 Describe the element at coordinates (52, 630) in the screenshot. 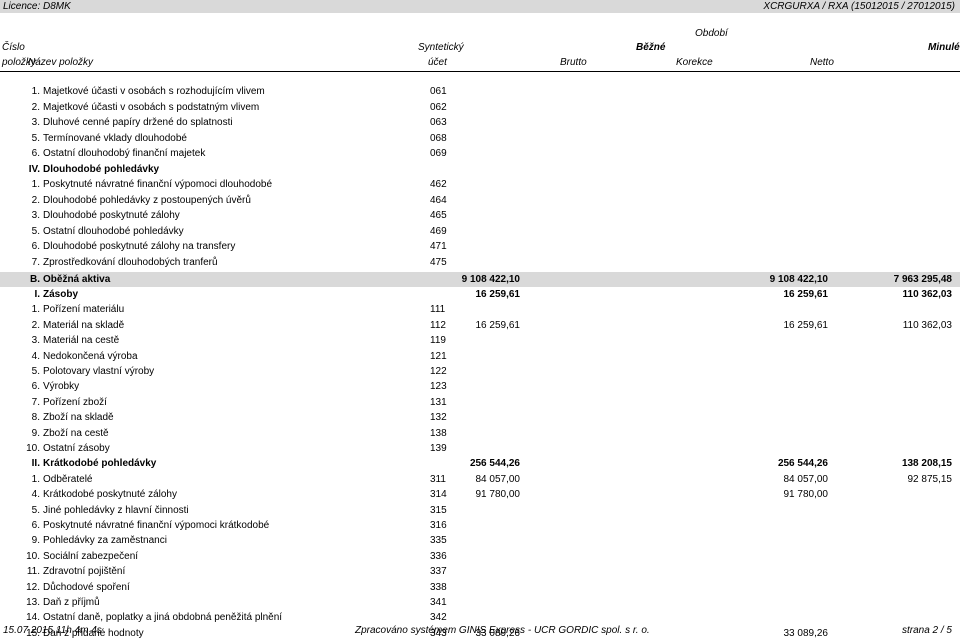

I see `footer-timestamp: 15.07.2015 11h 4m 4s` at that location.